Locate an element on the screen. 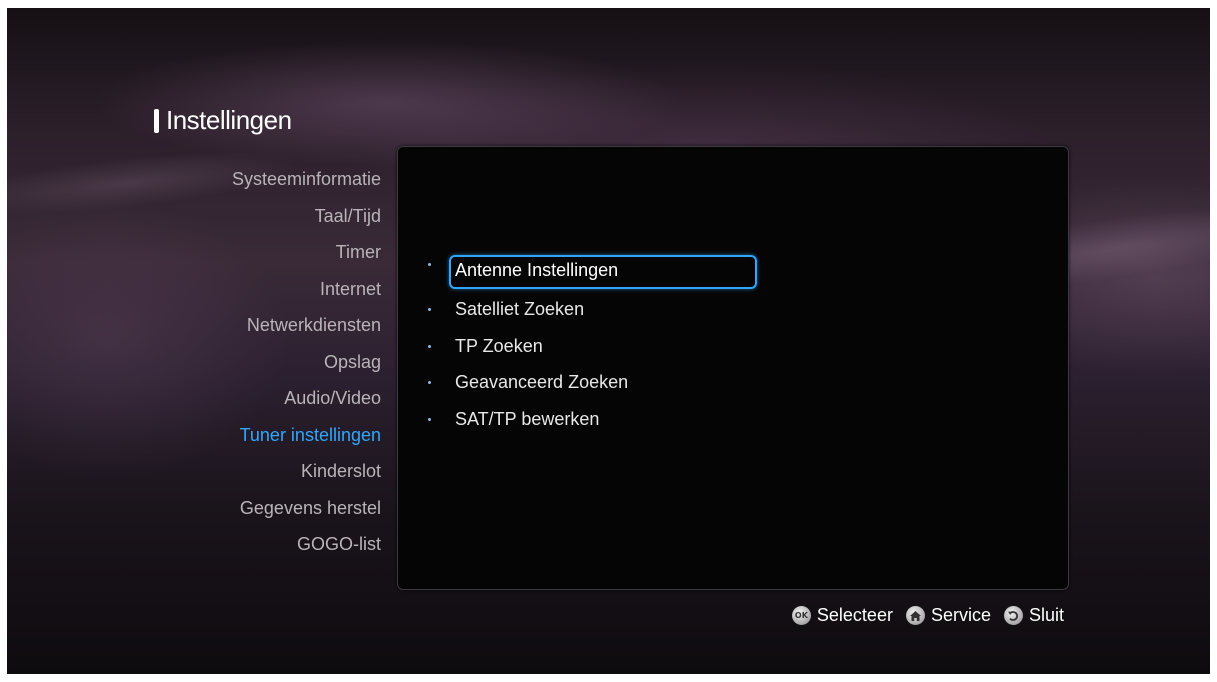 The width and height of the screenshot is (1217, 682). select-hint-label: Selecteer is located at coordinates (854, 615).